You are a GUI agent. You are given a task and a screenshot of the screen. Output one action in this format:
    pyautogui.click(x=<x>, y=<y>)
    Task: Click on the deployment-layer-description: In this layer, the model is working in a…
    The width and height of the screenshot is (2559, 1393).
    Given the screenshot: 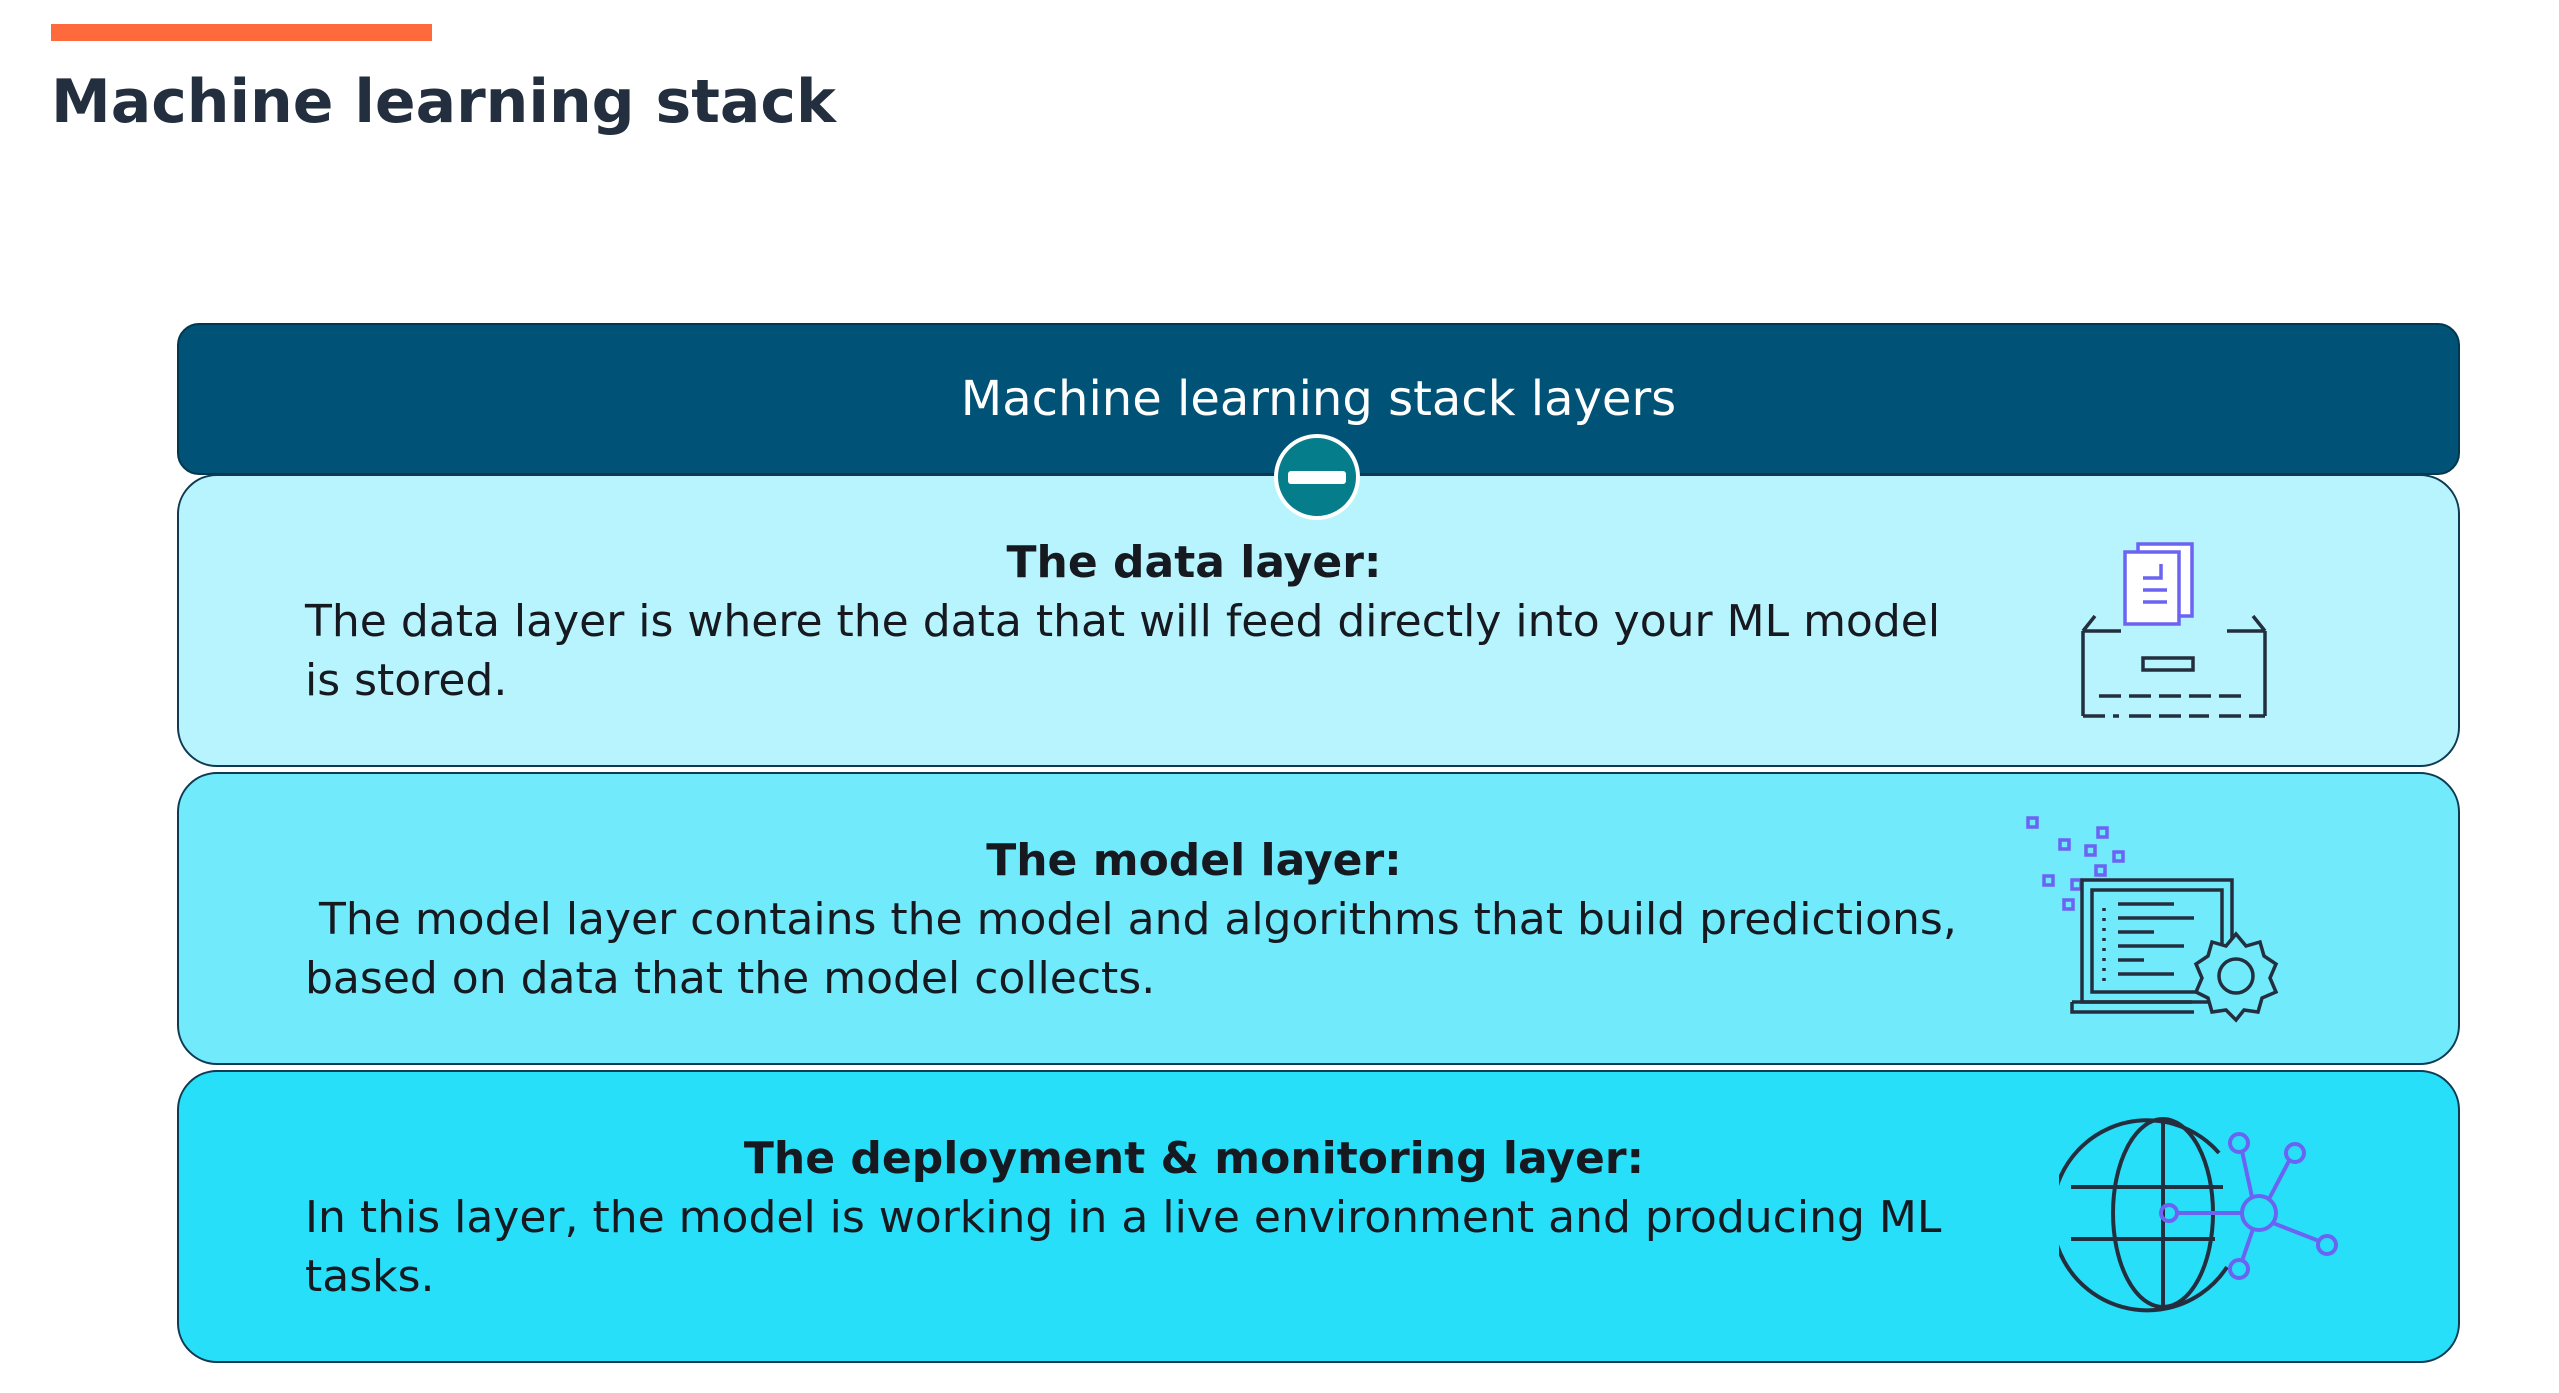 What is the action you would take?
    pyautogui.click(x=1123, y=1247)
    